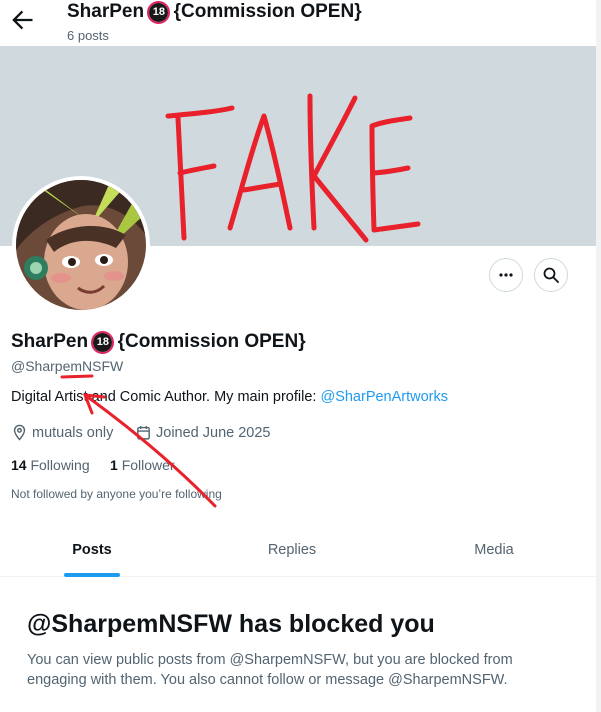 The width and height of the screenshot is (601, 712). I want to click on profile-name: SharPen 18 {Commission OPEN}, so click(158, 342).